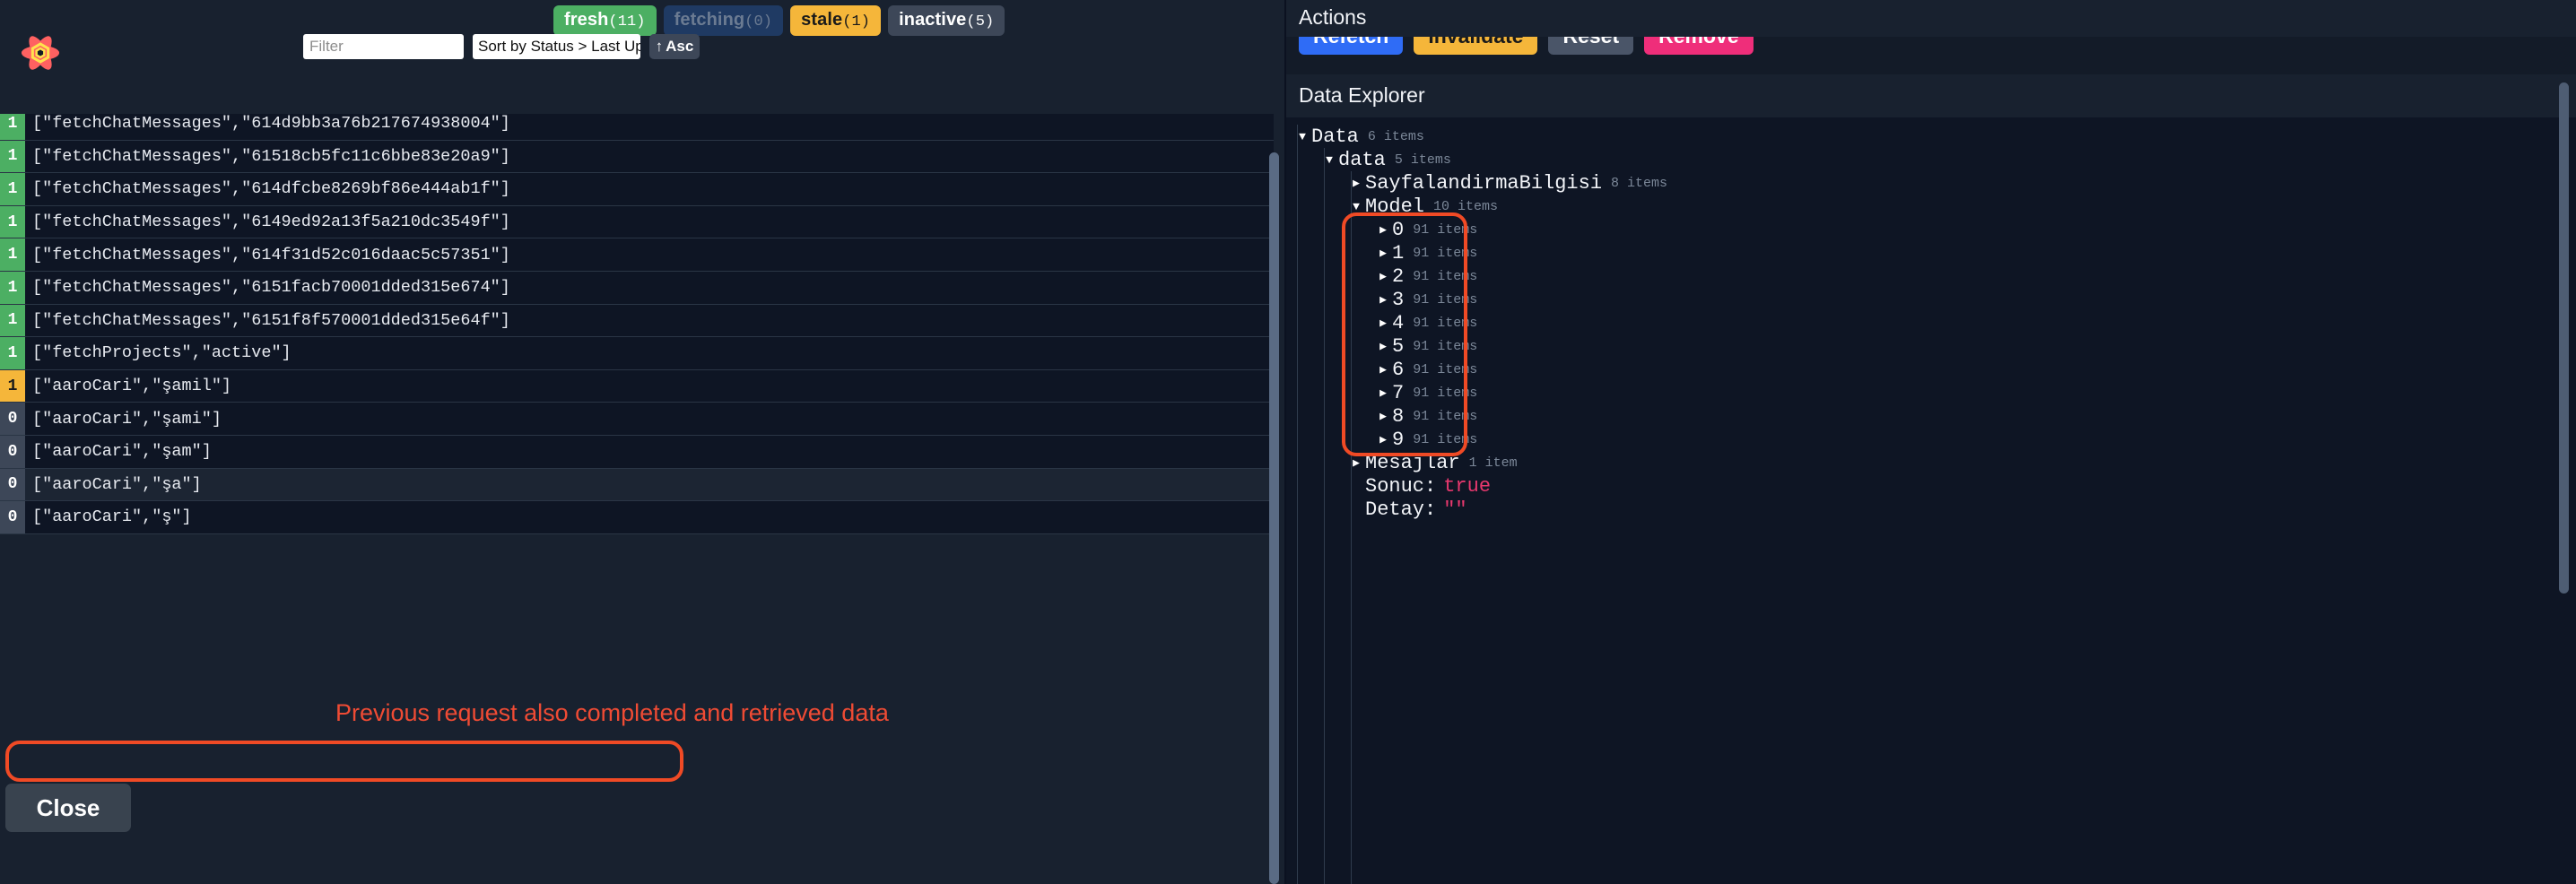 This screenshot has width=2576, height=884. I want to click on tree-node: ▶ Mesajlar 1 item, so click(1931, 463).